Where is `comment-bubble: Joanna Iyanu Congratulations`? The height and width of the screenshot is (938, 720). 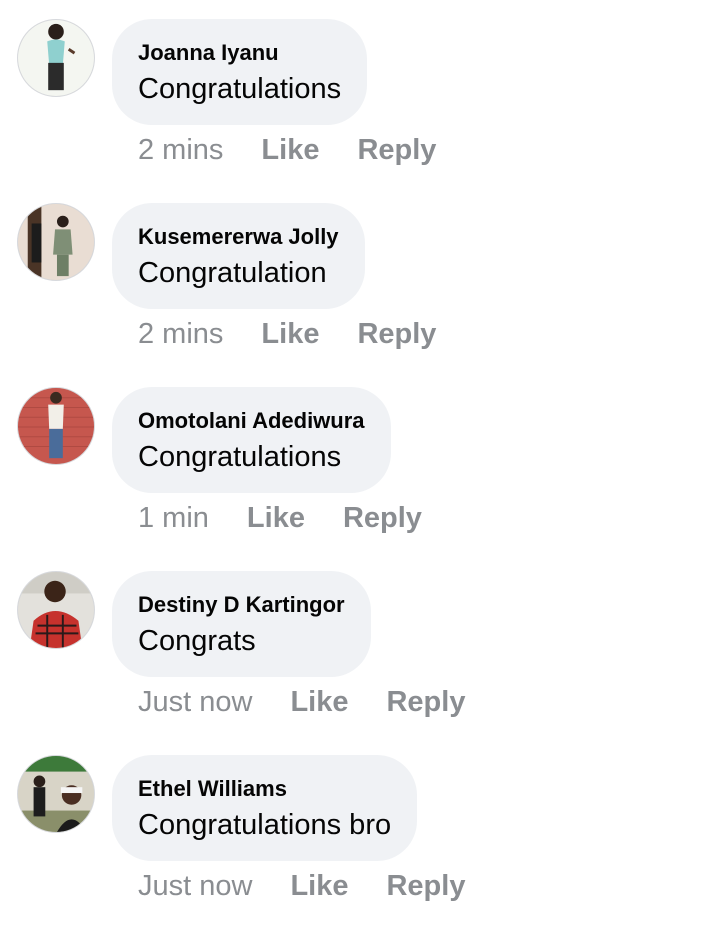 comment-bubble: Joanna Iyanu Congratulations is located at coordinates (240, 72).